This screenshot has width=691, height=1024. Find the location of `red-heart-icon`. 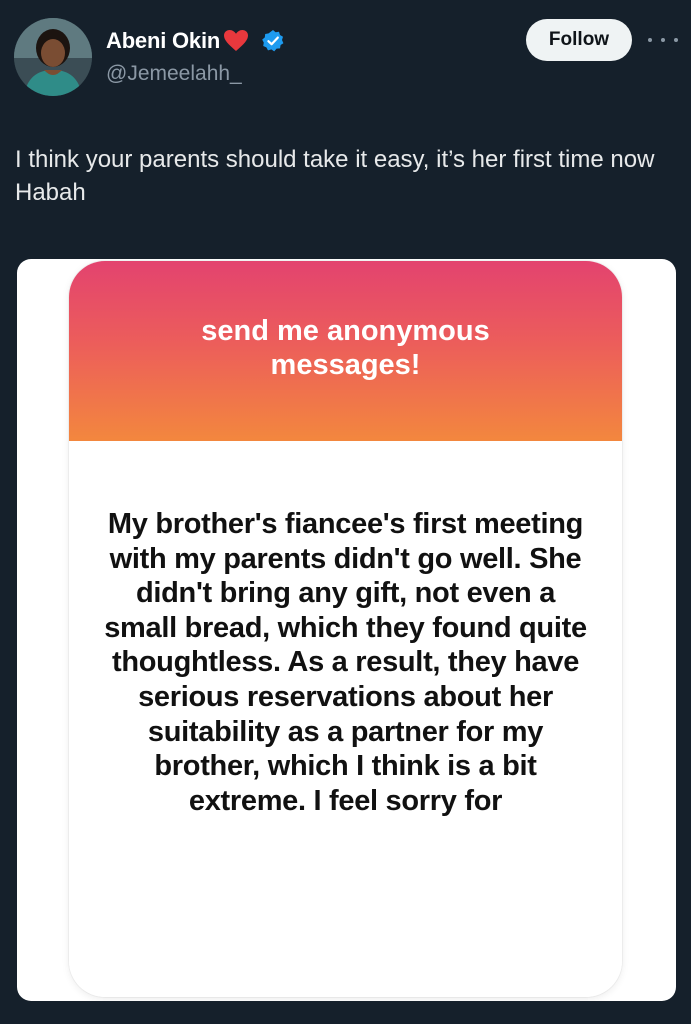

red-heart-icon is located at coordinates (236, 41).